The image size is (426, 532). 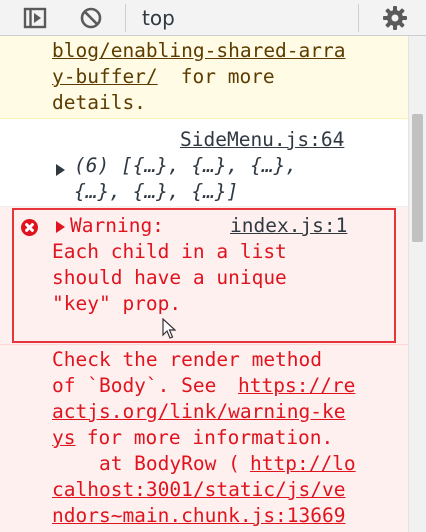 What do you see at coordinates (395, 18) in the screenshot?
I see `gear-icon` at bounding box center [395, 18].